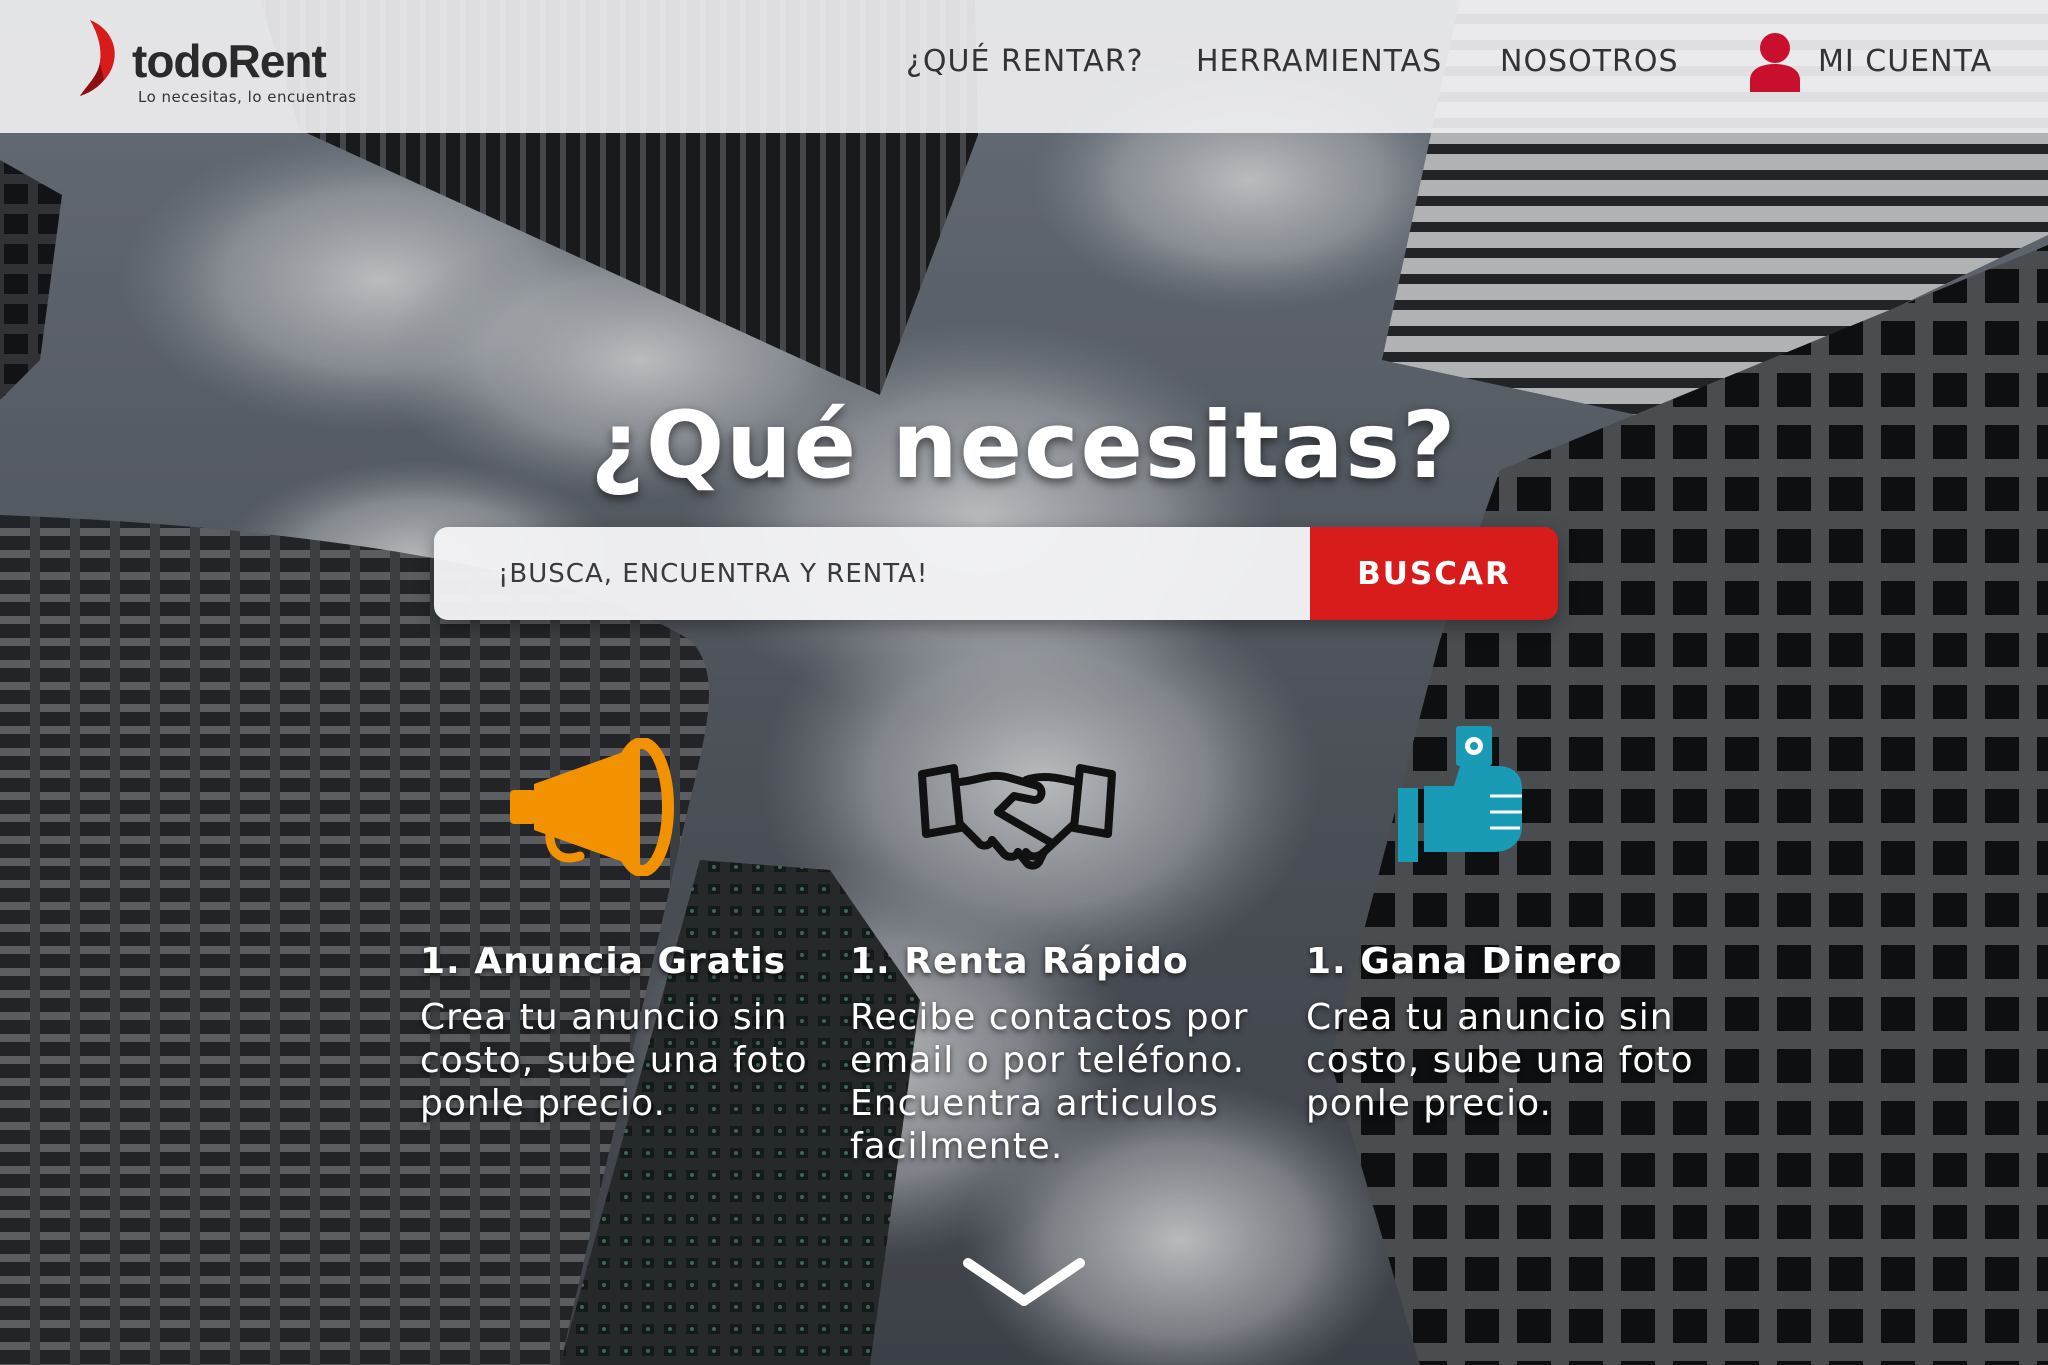  Describe the element at coordinates (1049, 1017) in the screenshot. I see `feature-line: Recibe contactos por` at that location.